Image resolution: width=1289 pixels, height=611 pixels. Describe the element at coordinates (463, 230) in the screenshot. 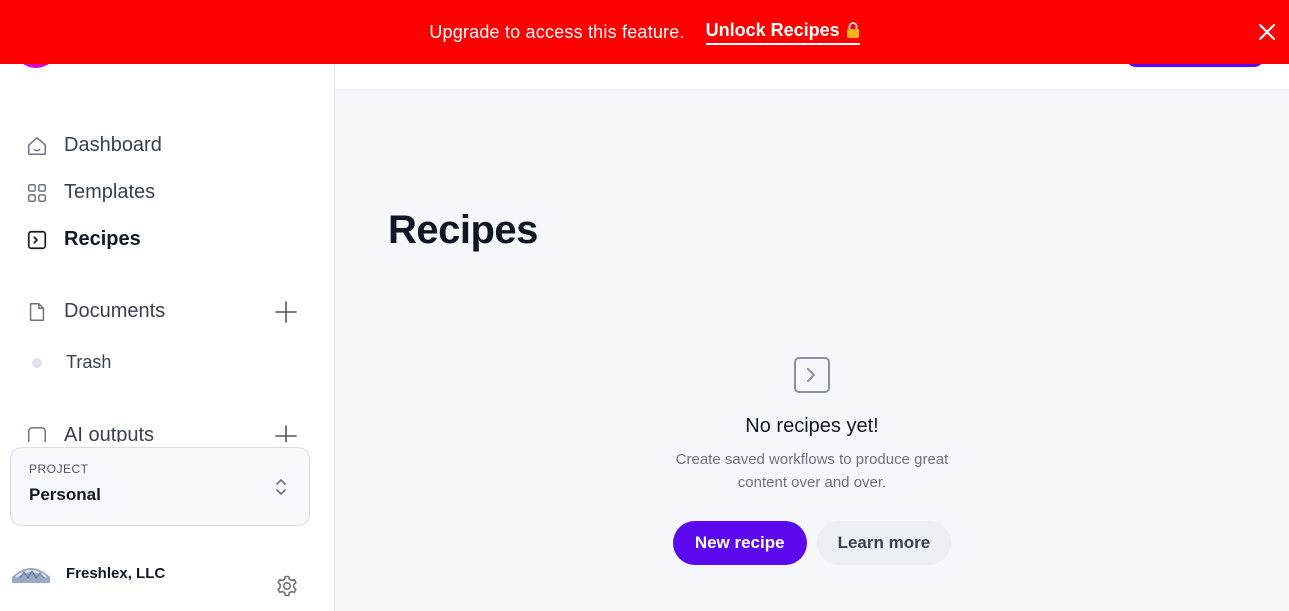

I see `page-title: Recipes` at that location.